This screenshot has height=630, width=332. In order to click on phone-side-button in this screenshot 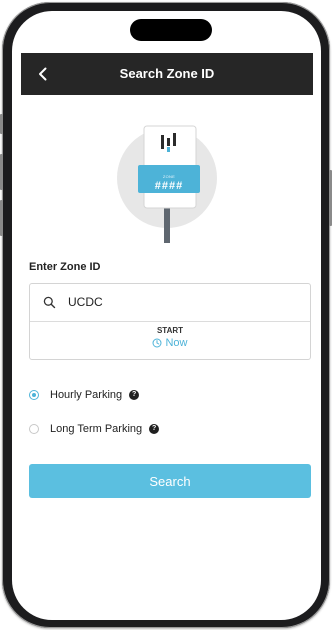, I will do `click(1, 124)`.